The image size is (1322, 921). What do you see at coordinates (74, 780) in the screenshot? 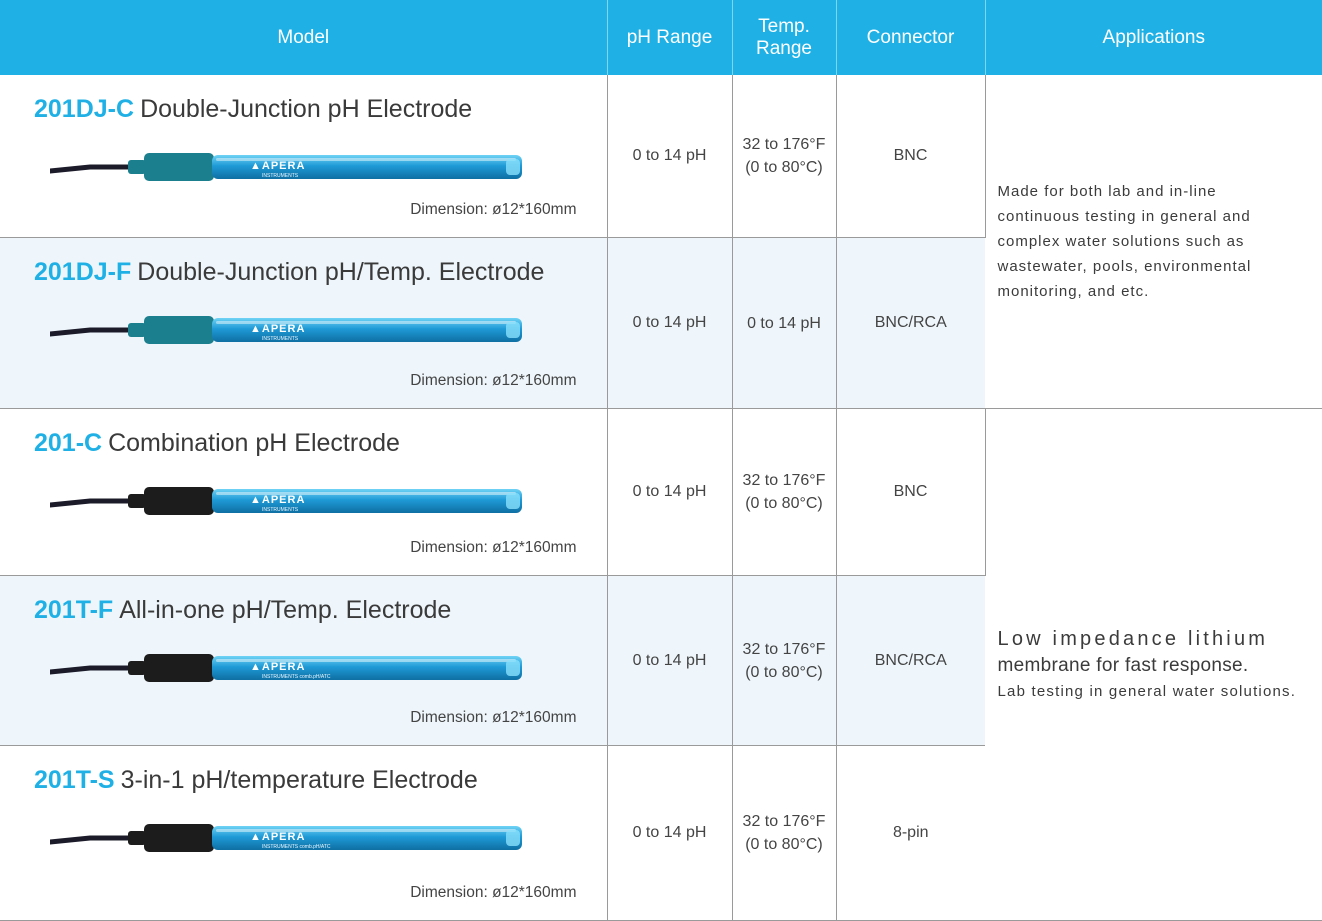
I see `model-code: 201T-S` at bounding box center [74, 780].